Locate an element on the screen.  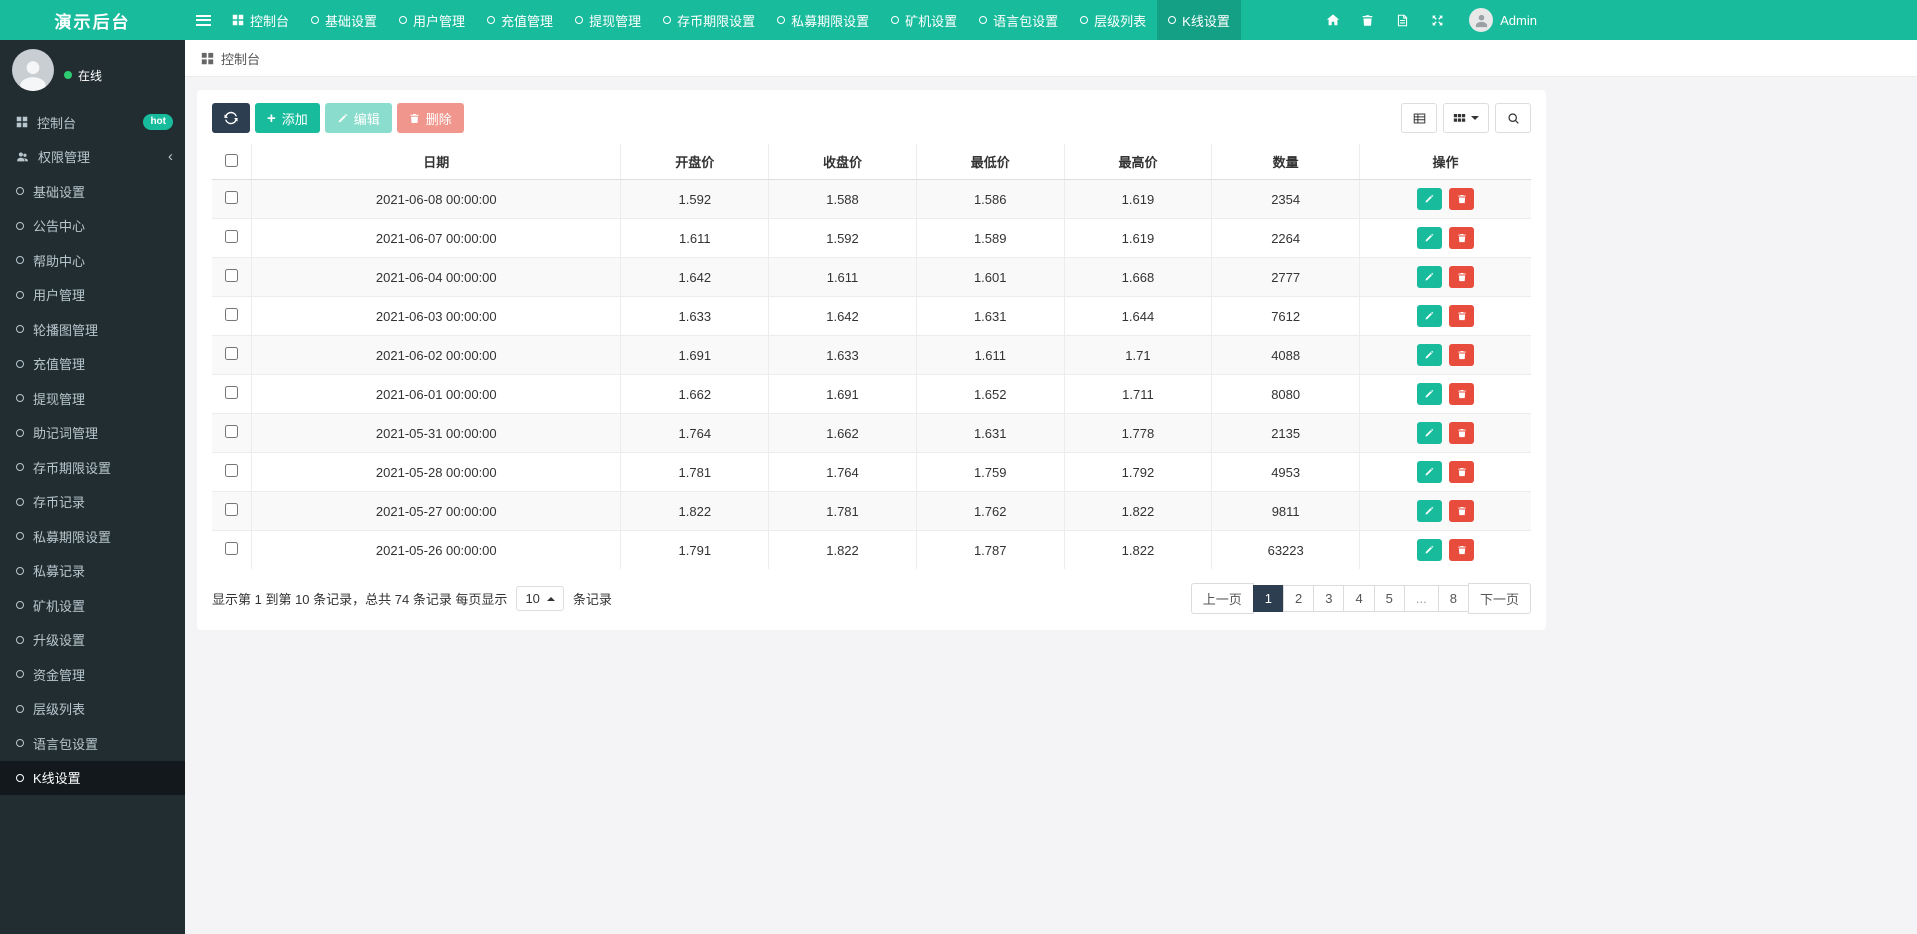
edit-button: 编辑 is located at coordinates (358, 118).